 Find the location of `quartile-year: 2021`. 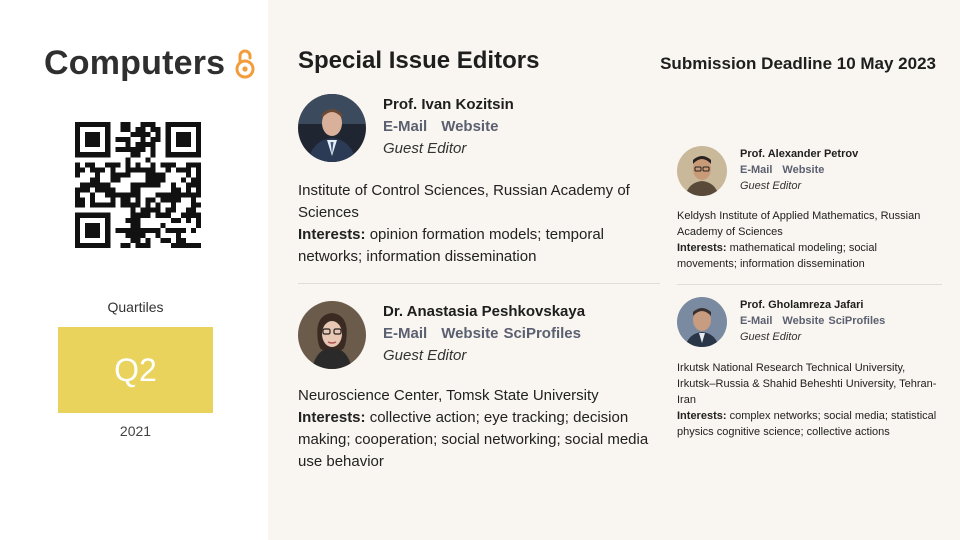

quartile-year: 2021 is located at coordinates (135, 431).